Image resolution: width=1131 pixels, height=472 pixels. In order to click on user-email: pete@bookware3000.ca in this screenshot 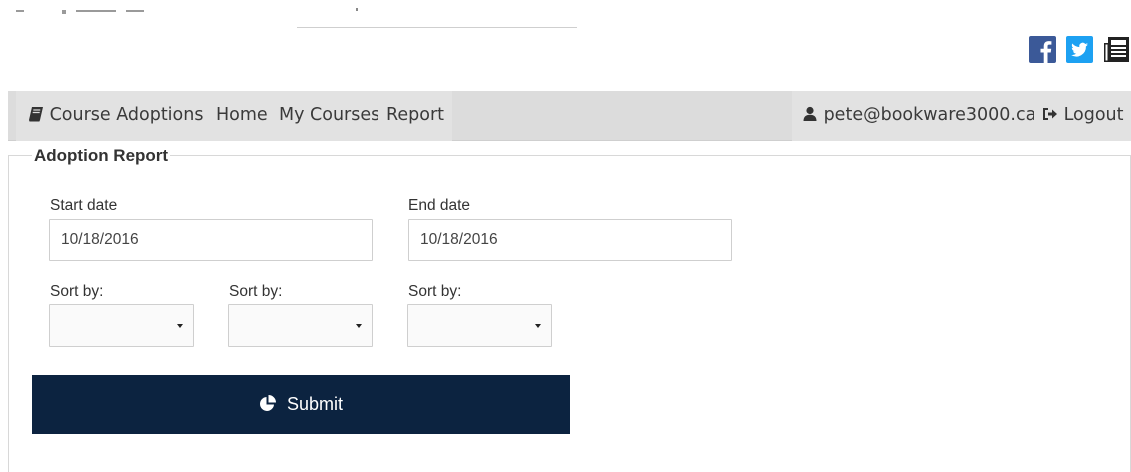, I will do `click(930, 115)`.